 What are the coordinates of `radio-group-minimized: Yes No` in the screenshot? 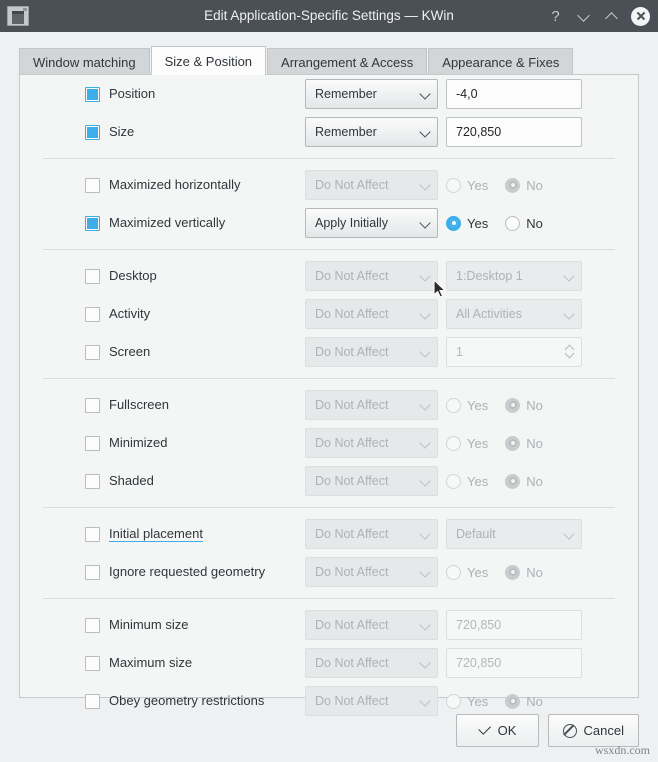 It's located at (514, 443).